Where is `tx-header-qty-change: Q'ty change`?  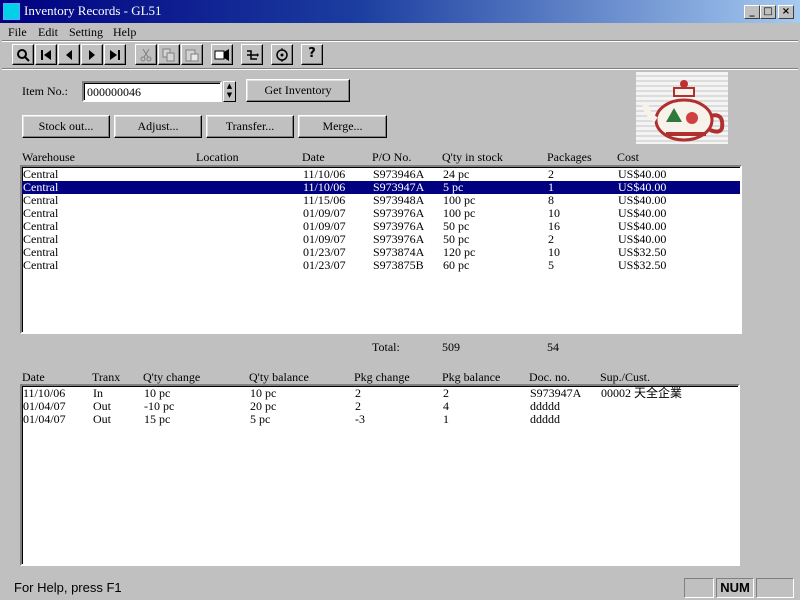
tx-header-qty-change: Q'ty change is located at coordinates (171, 377).